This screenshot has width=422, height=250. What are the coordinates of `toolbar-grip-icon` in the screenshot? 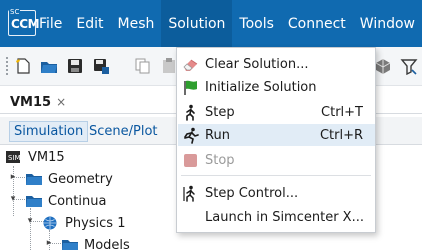 It's located at (7, 66).